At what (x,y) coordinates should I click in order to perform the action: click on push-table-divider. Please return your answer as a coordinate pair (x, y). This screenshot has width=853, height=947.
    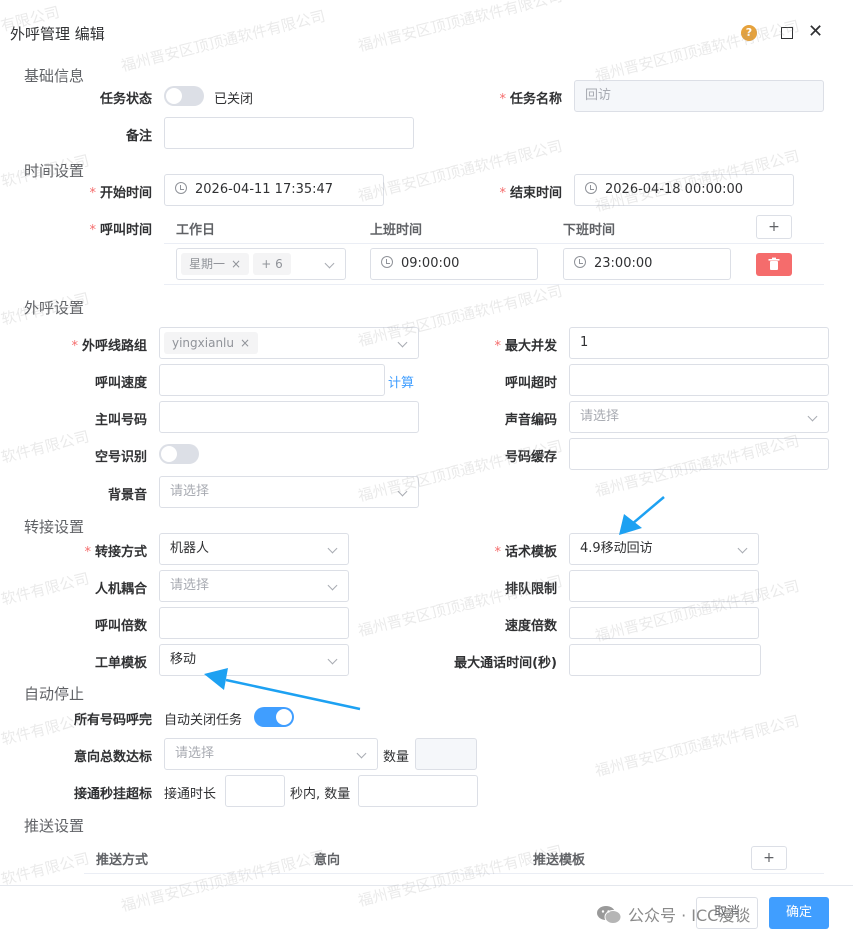
    Looking at the image, I should click on (454, 873).